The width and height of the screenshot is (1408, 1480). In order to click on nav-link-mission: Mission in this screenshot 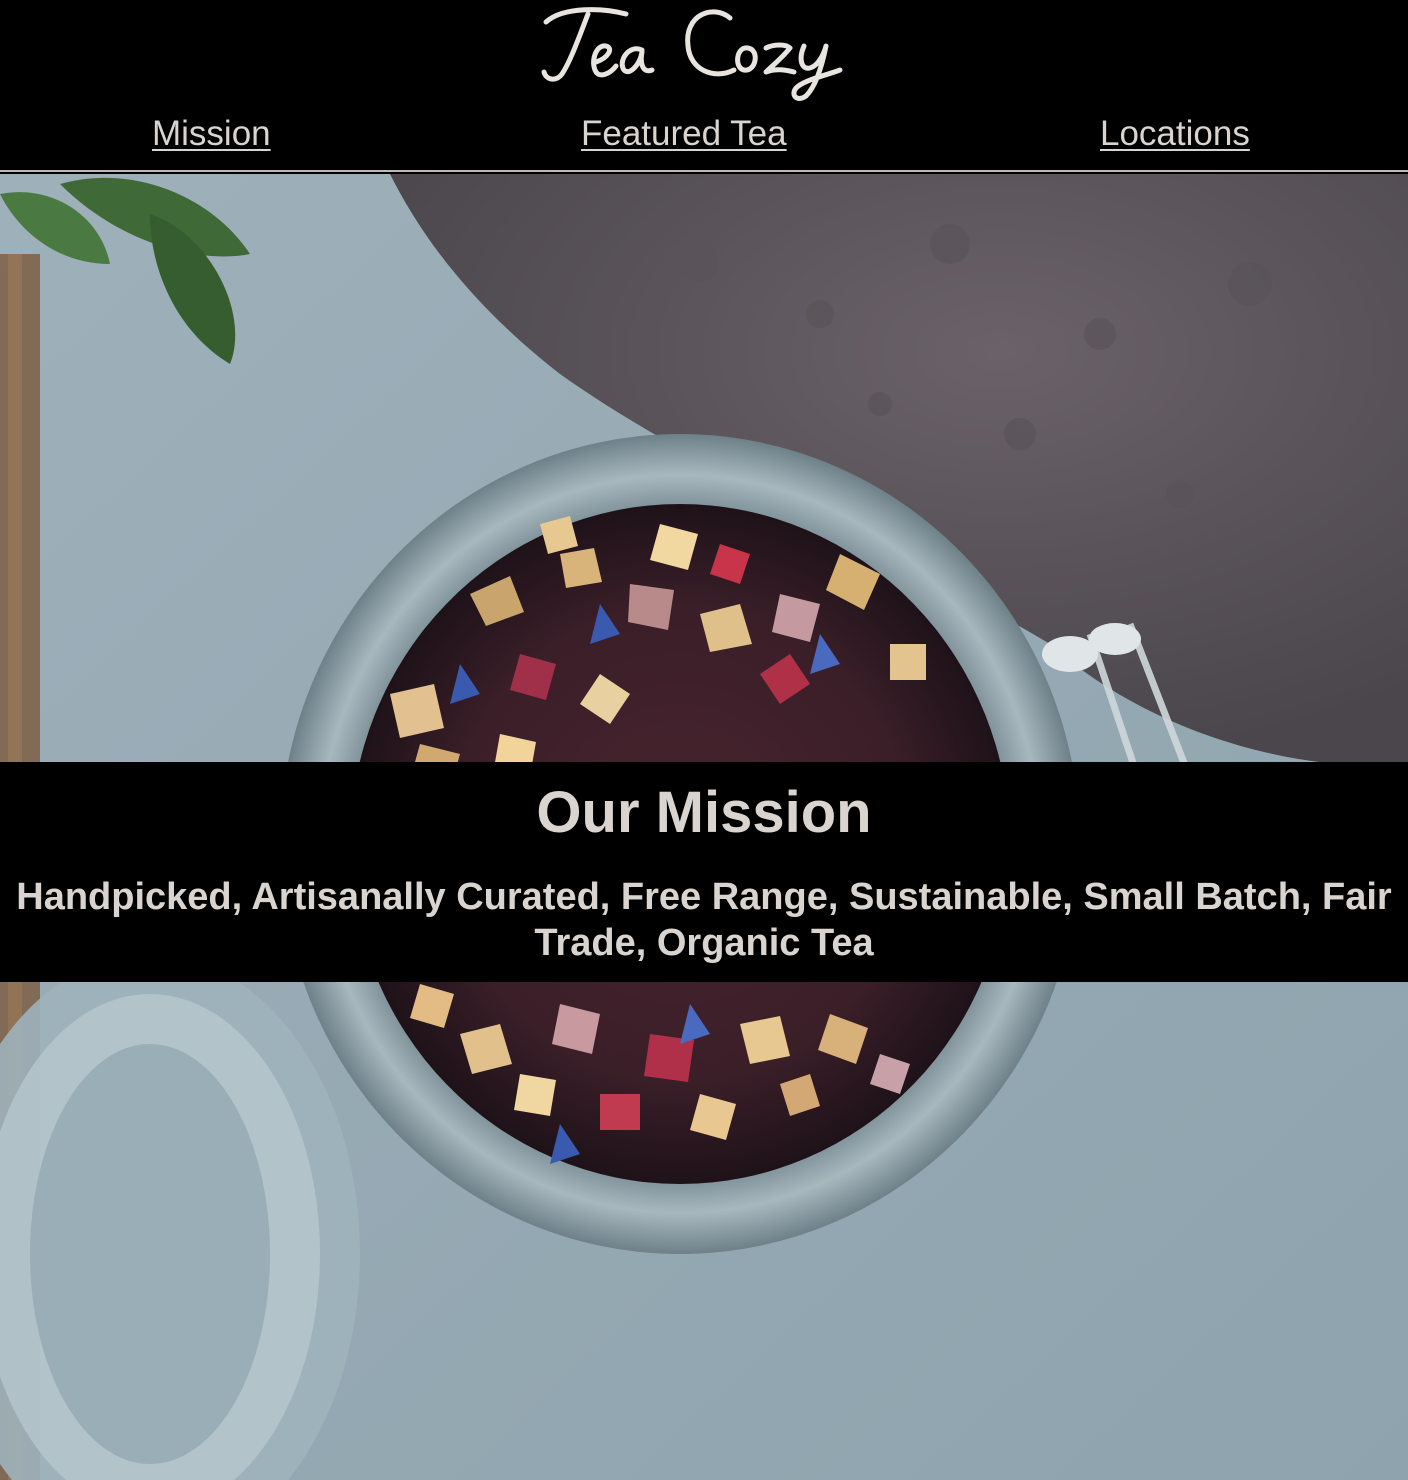, I will do `click(211, 134)`.